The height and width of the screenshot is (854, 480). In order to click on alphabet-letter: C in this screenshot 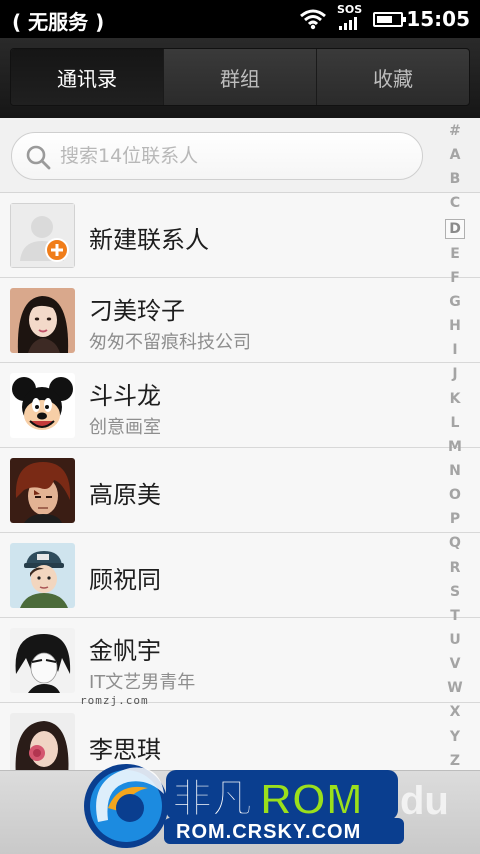, I will do `click(455, 203)`.